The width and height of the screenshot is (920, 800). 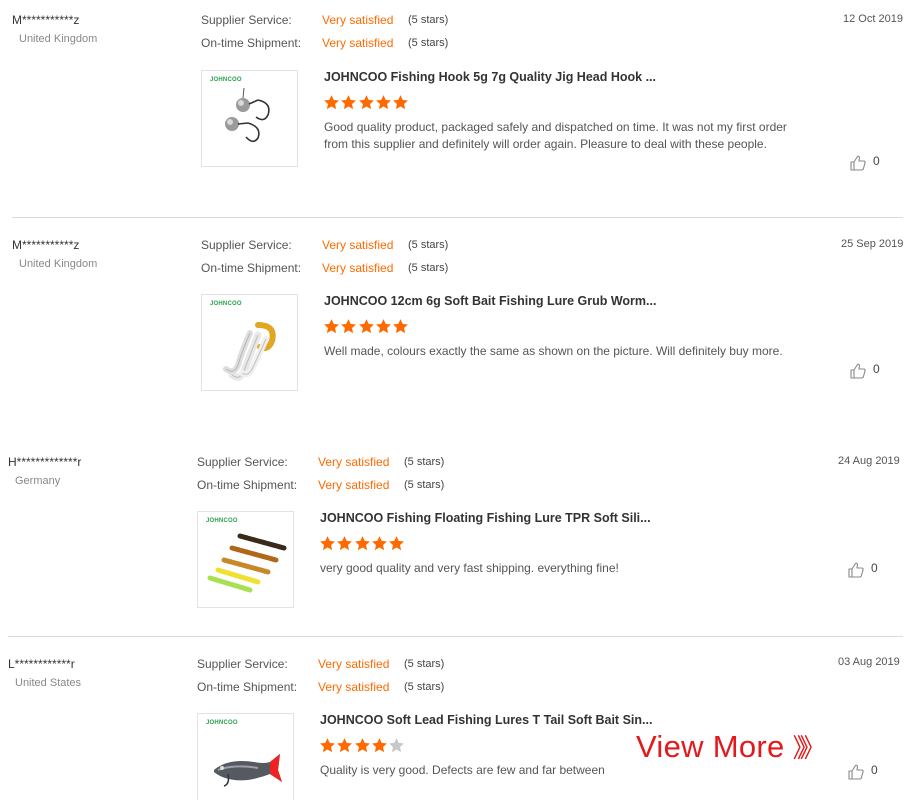 What do you see at coordinates (869, 662) in the screenshot?
I see `review-date: 03 Aug 2019` at bounding box center [869, 662].